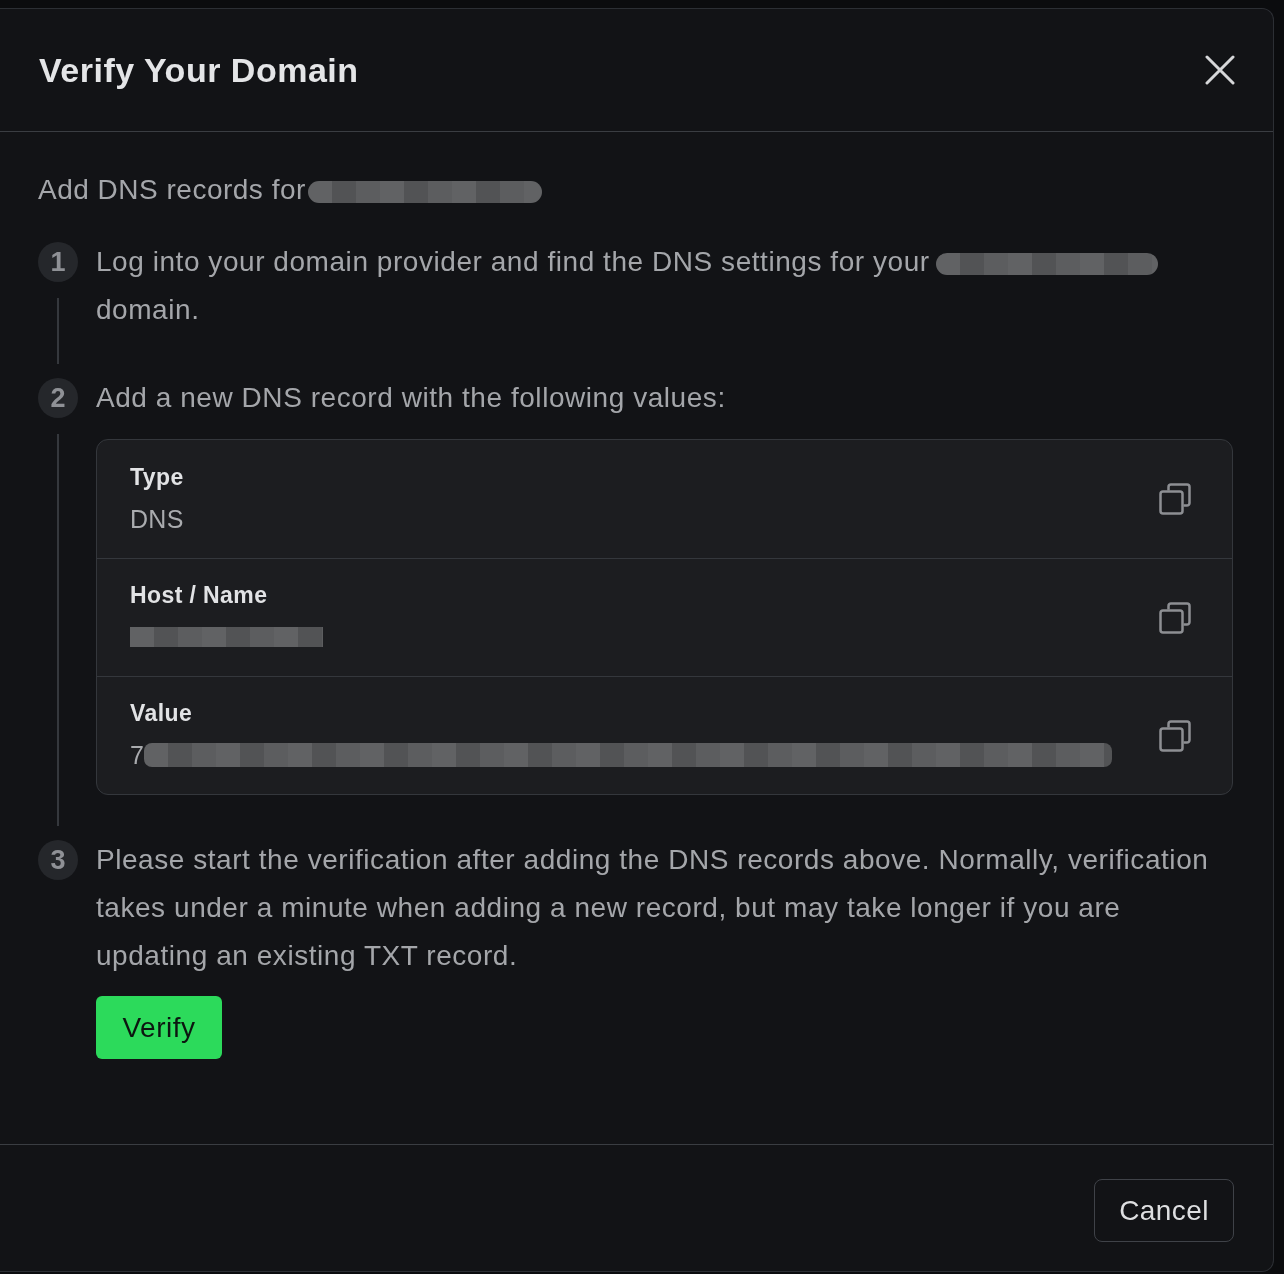 Image resolution: width=1284 pixels, height=1274 pixels. What do you see at coordinates (58, 860) in the screenshot?
I see `step-number: 3` at bounding box center [58, 860].